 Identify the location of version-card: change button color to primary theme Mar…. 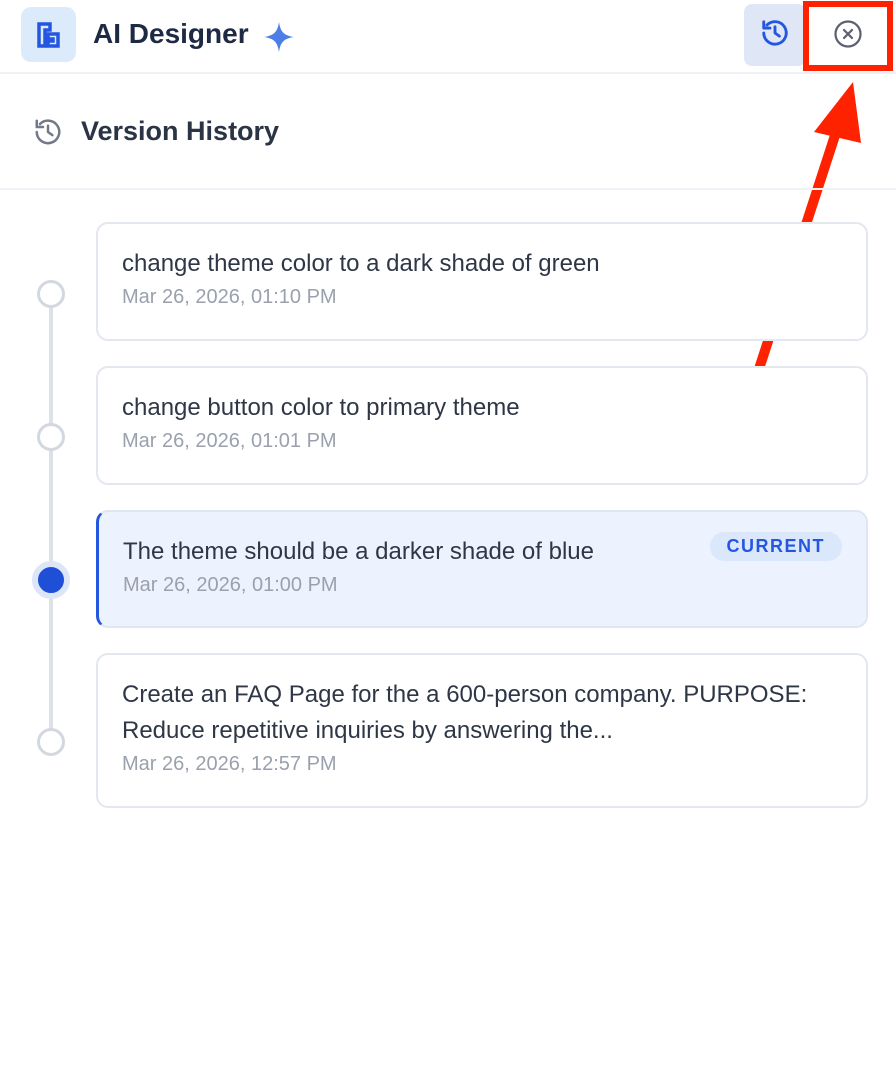
(482, 425).